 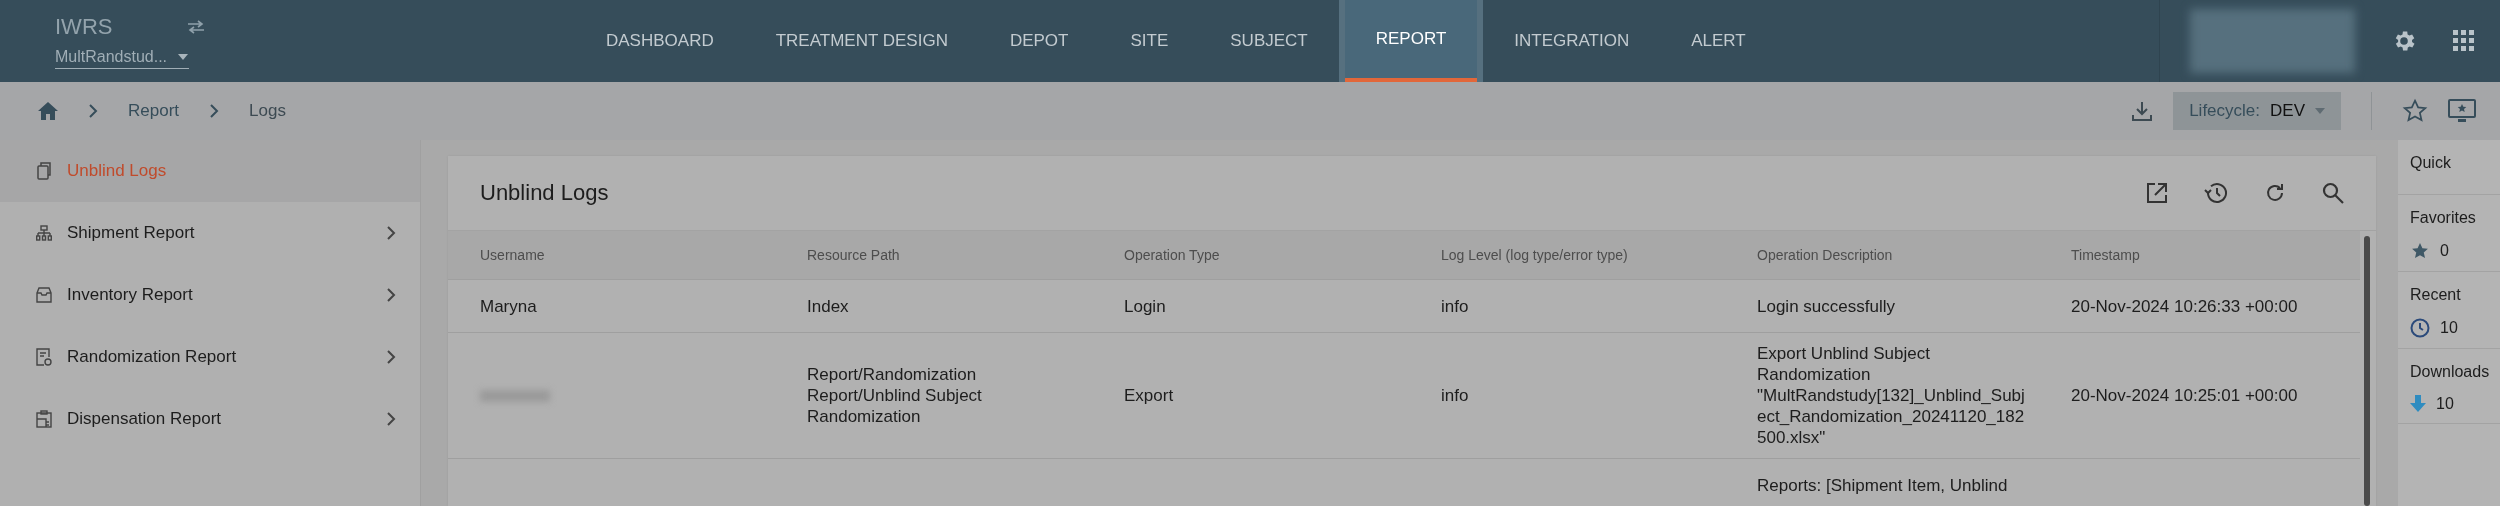 I want to click on hierarchy-icon, so click(x=44, y=233).